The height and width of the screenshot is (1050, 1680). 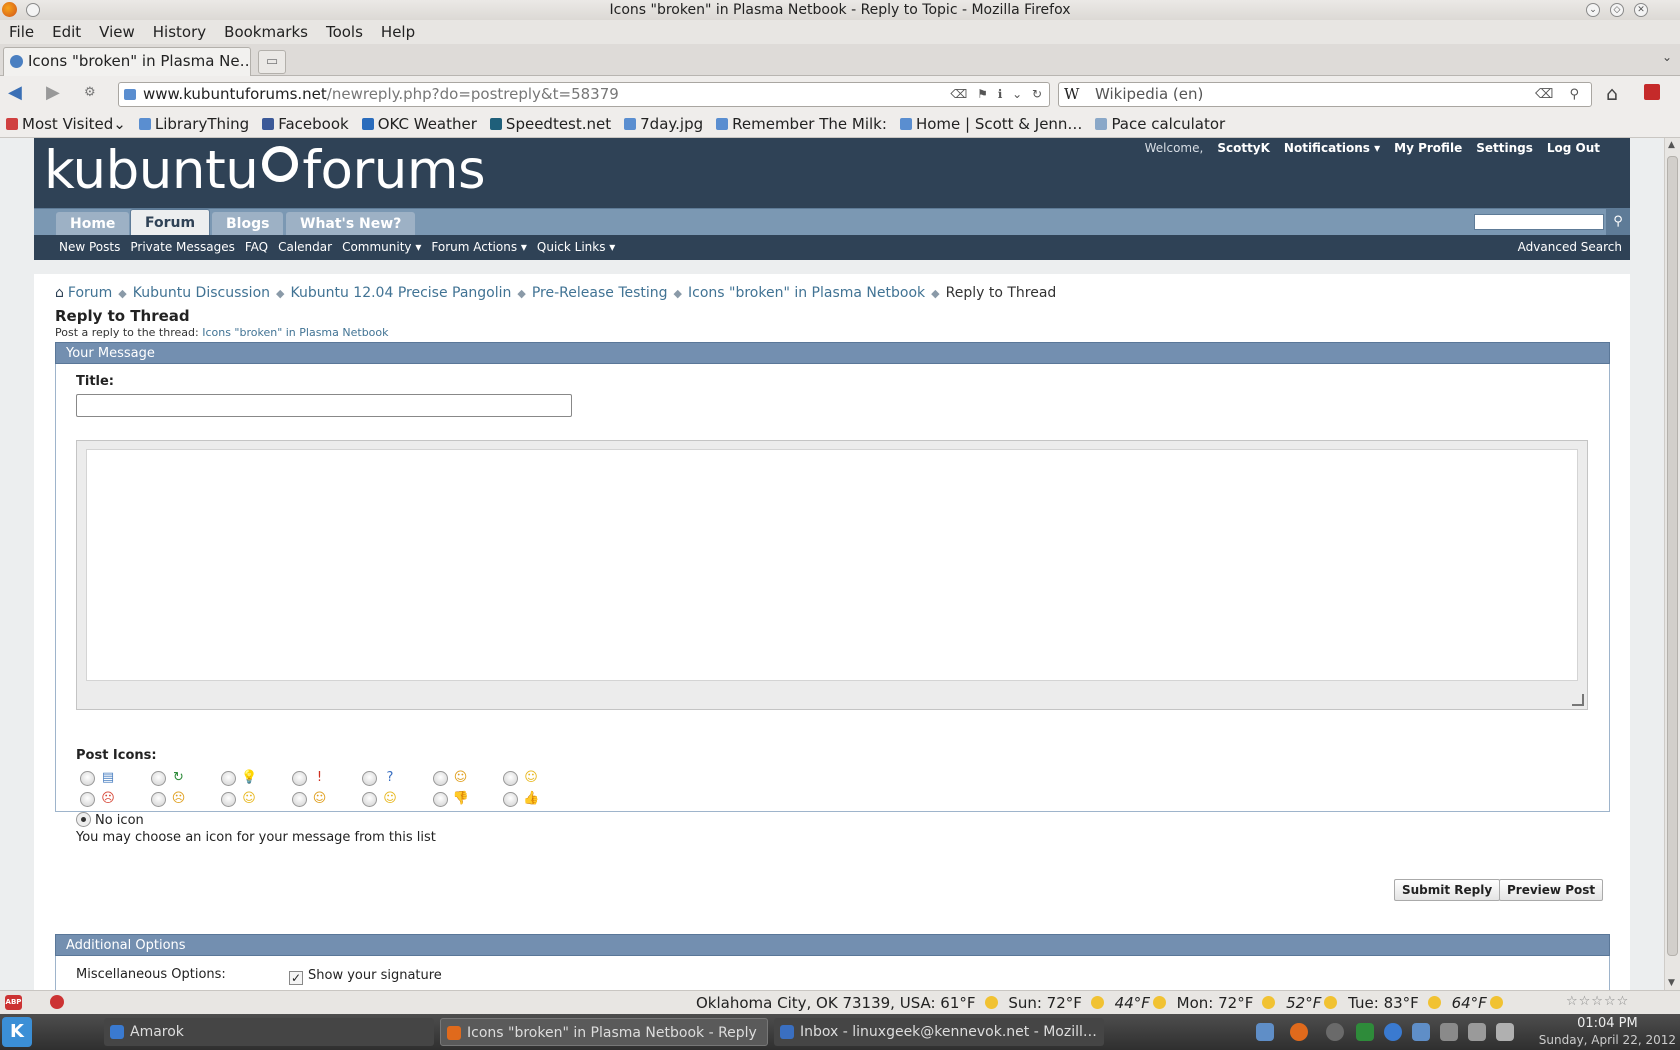 What do you see at coordinates (604, 1032) in the screenshot?
I see `task-firefox: Icons "broken" in Plasma Netbook - Reply` at bounding box center [604, 1032].